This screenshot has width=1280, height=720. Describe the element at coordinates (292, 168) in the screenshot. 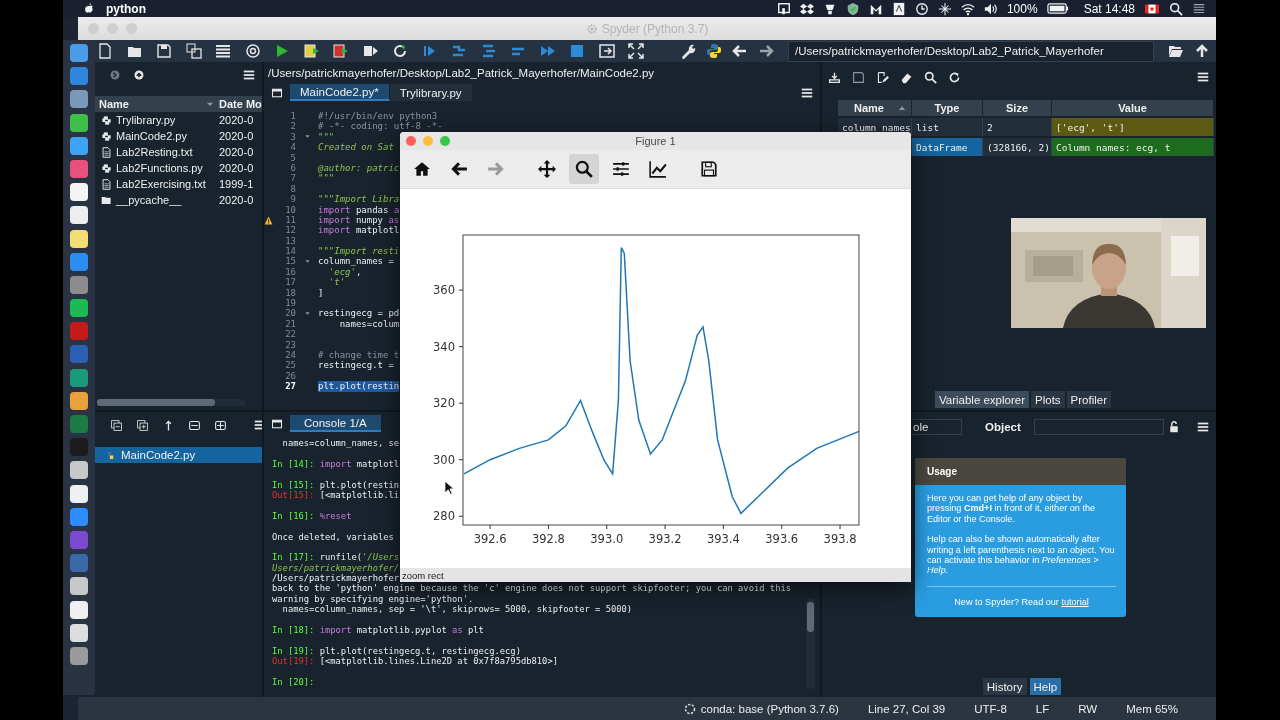

I see `line-number: 6` at that location.